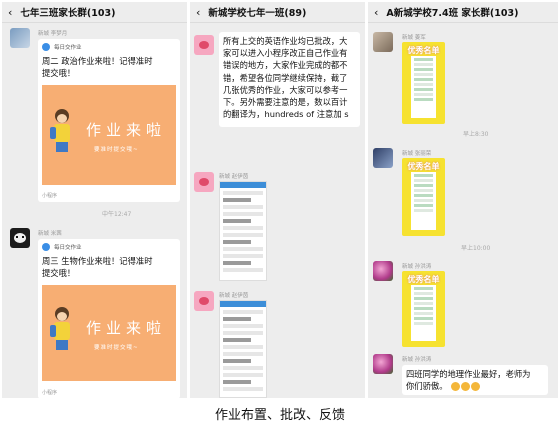  What do you see at coordinates (97, 67) in the screenshot?
I see `card-text: 周二 政治作业来啦！记得准时 提交哦！` at bounding box center [97, 67].